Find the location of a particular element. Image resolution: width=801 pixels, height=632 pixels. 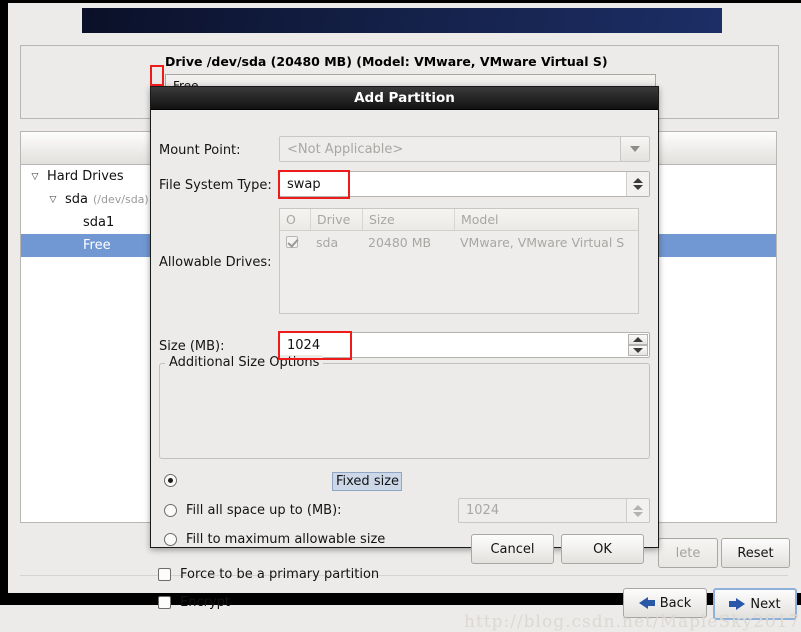

radio-on-icon is located at coordinates (170, 480).